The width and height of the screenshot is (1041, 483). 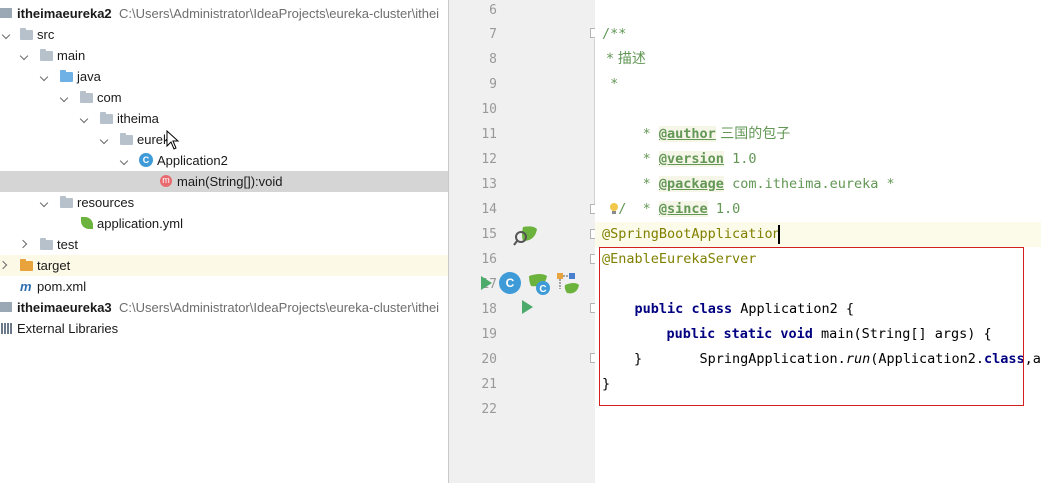 What do you see at coordinates (224, 139) in the screenshot?
I see `tree-item-eureka: eurek` at bounding box center [224, 139].